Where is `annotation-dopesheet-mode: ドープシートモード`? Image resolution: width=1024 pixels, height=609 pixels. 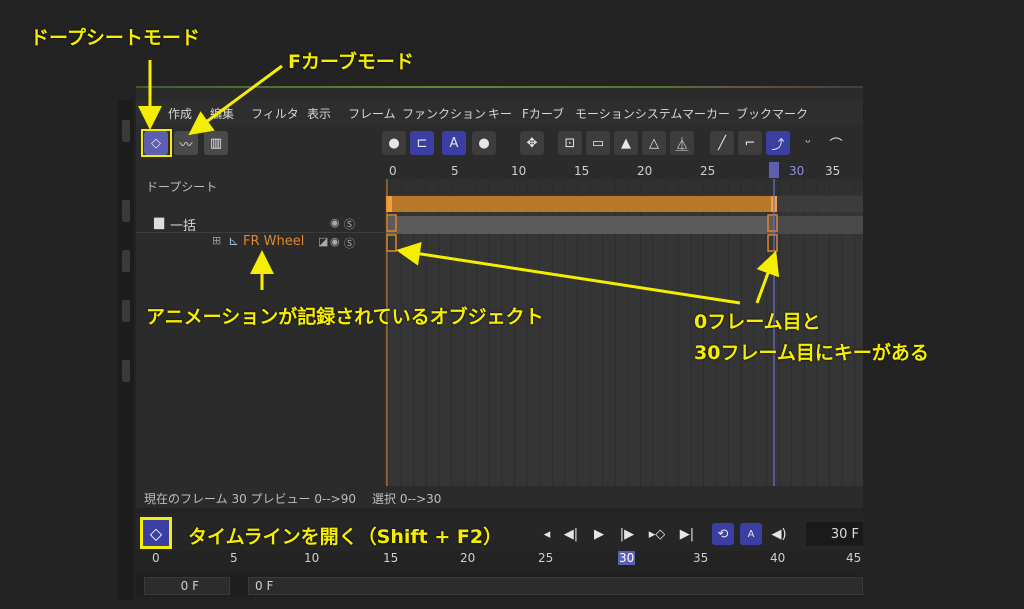
annotation-dopesheet-mode: ドープシートモード is located at coordinates (115, 38).